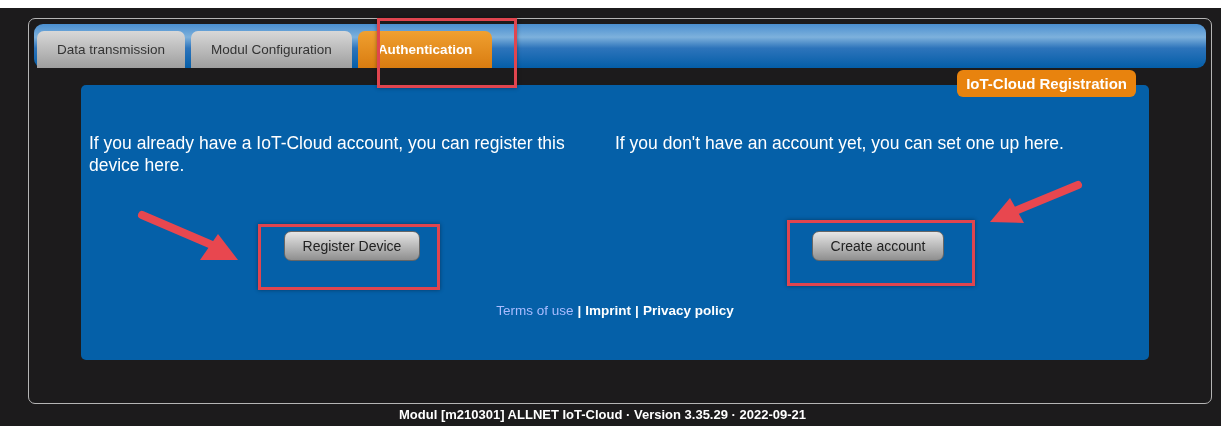 The height and width of the screenshot is (426, 1221). Describe the element at coordinates (327, 154) in the screenshot. I see `description-text: If you already have a IoT-Cloud account, you can register this device here.` at that location.